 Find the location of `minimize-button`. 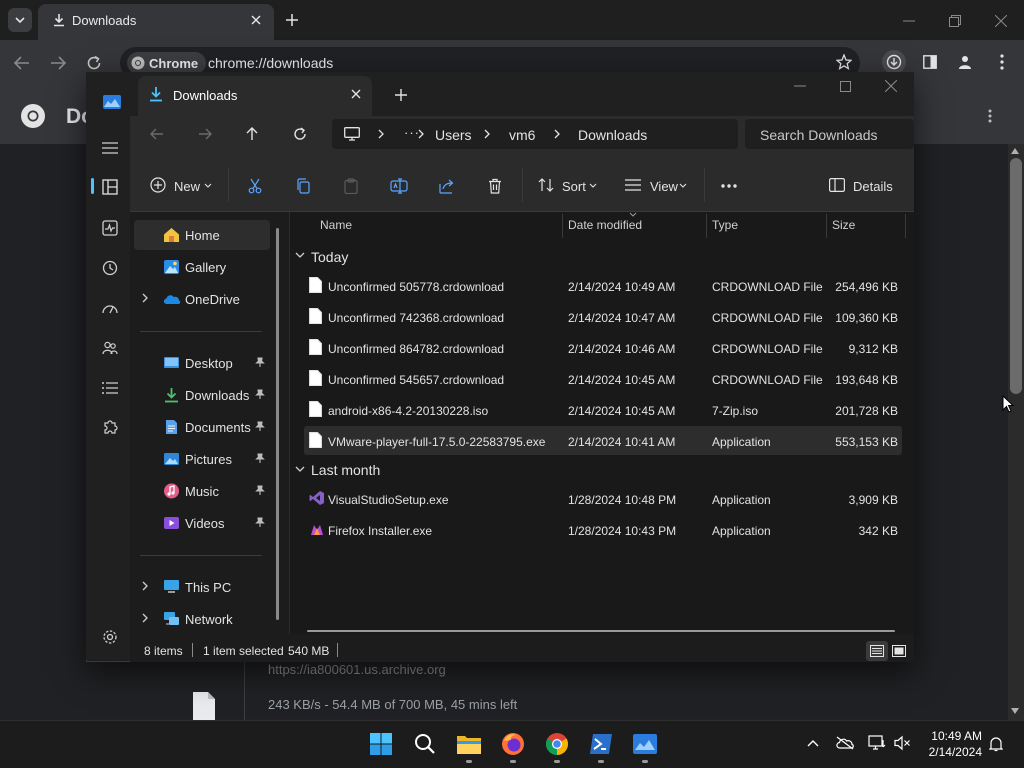

minimize-button is located at coordinates (909, 21).